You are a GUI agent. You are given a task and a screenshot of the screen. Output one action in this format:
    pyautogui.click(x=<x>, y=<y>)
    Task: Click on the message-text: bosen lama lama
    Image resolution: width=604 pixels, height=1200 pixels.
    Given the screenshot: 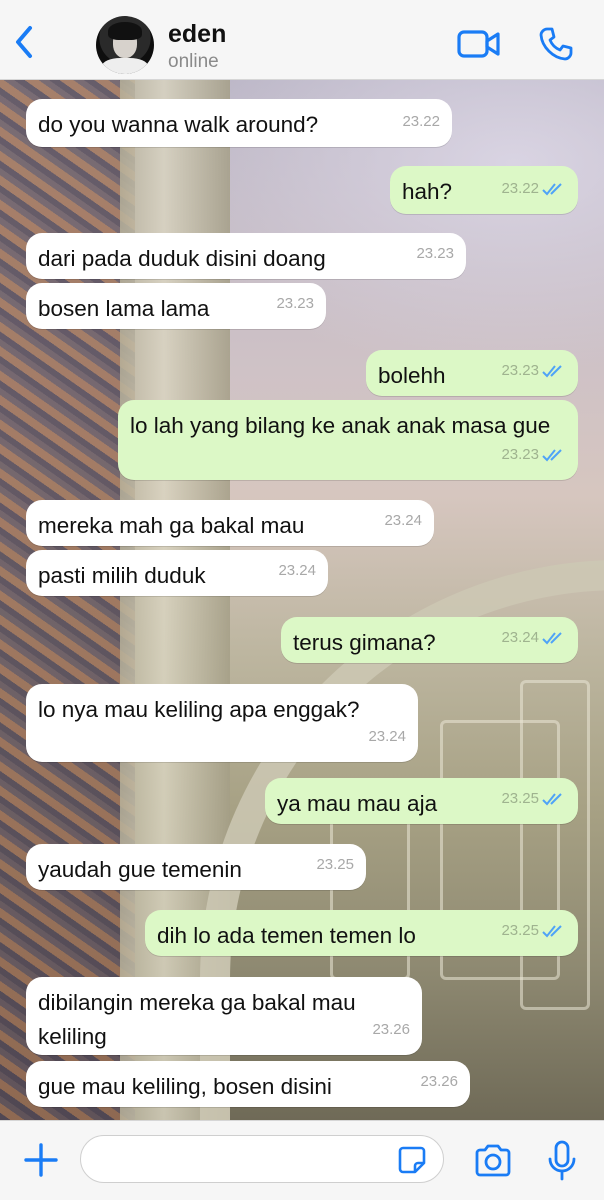 What is the action you would take?
    pyautogui.click(x=124, y=308)
    